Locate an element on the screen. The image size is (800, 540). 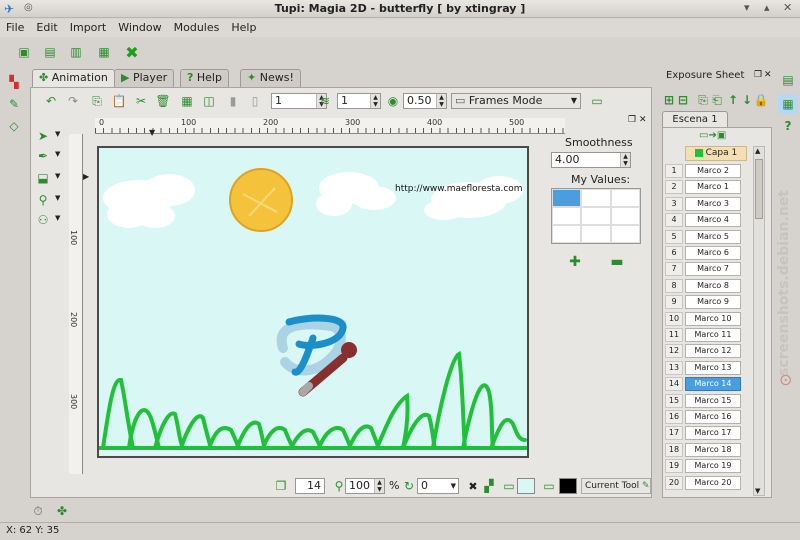
bounds-icon: ◫ is located at coordinates (209, 101).